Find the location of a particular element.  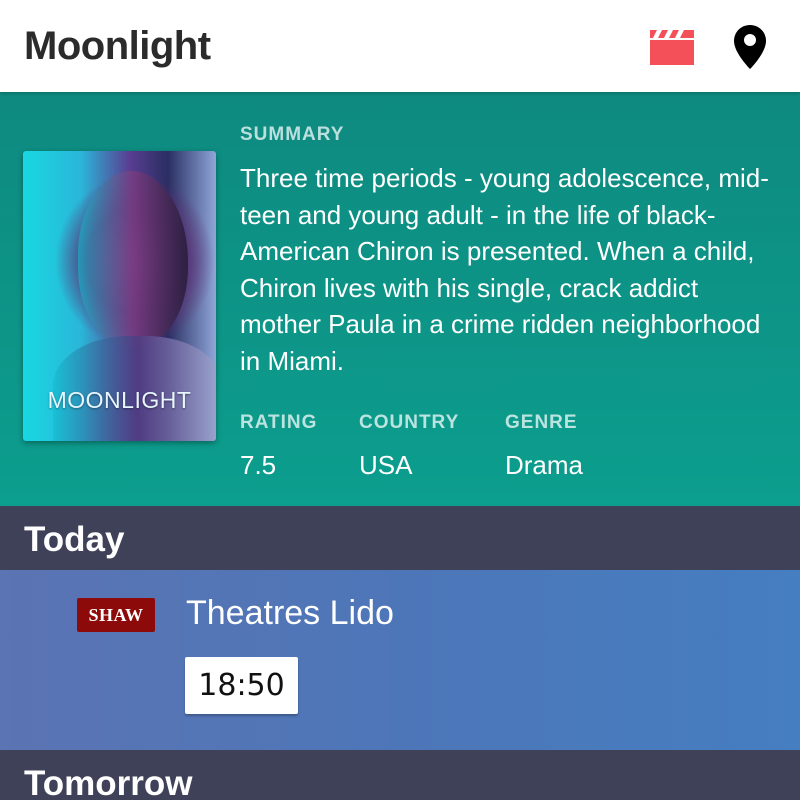

rating-value: 7.5 is located at coordinates (258, 465).